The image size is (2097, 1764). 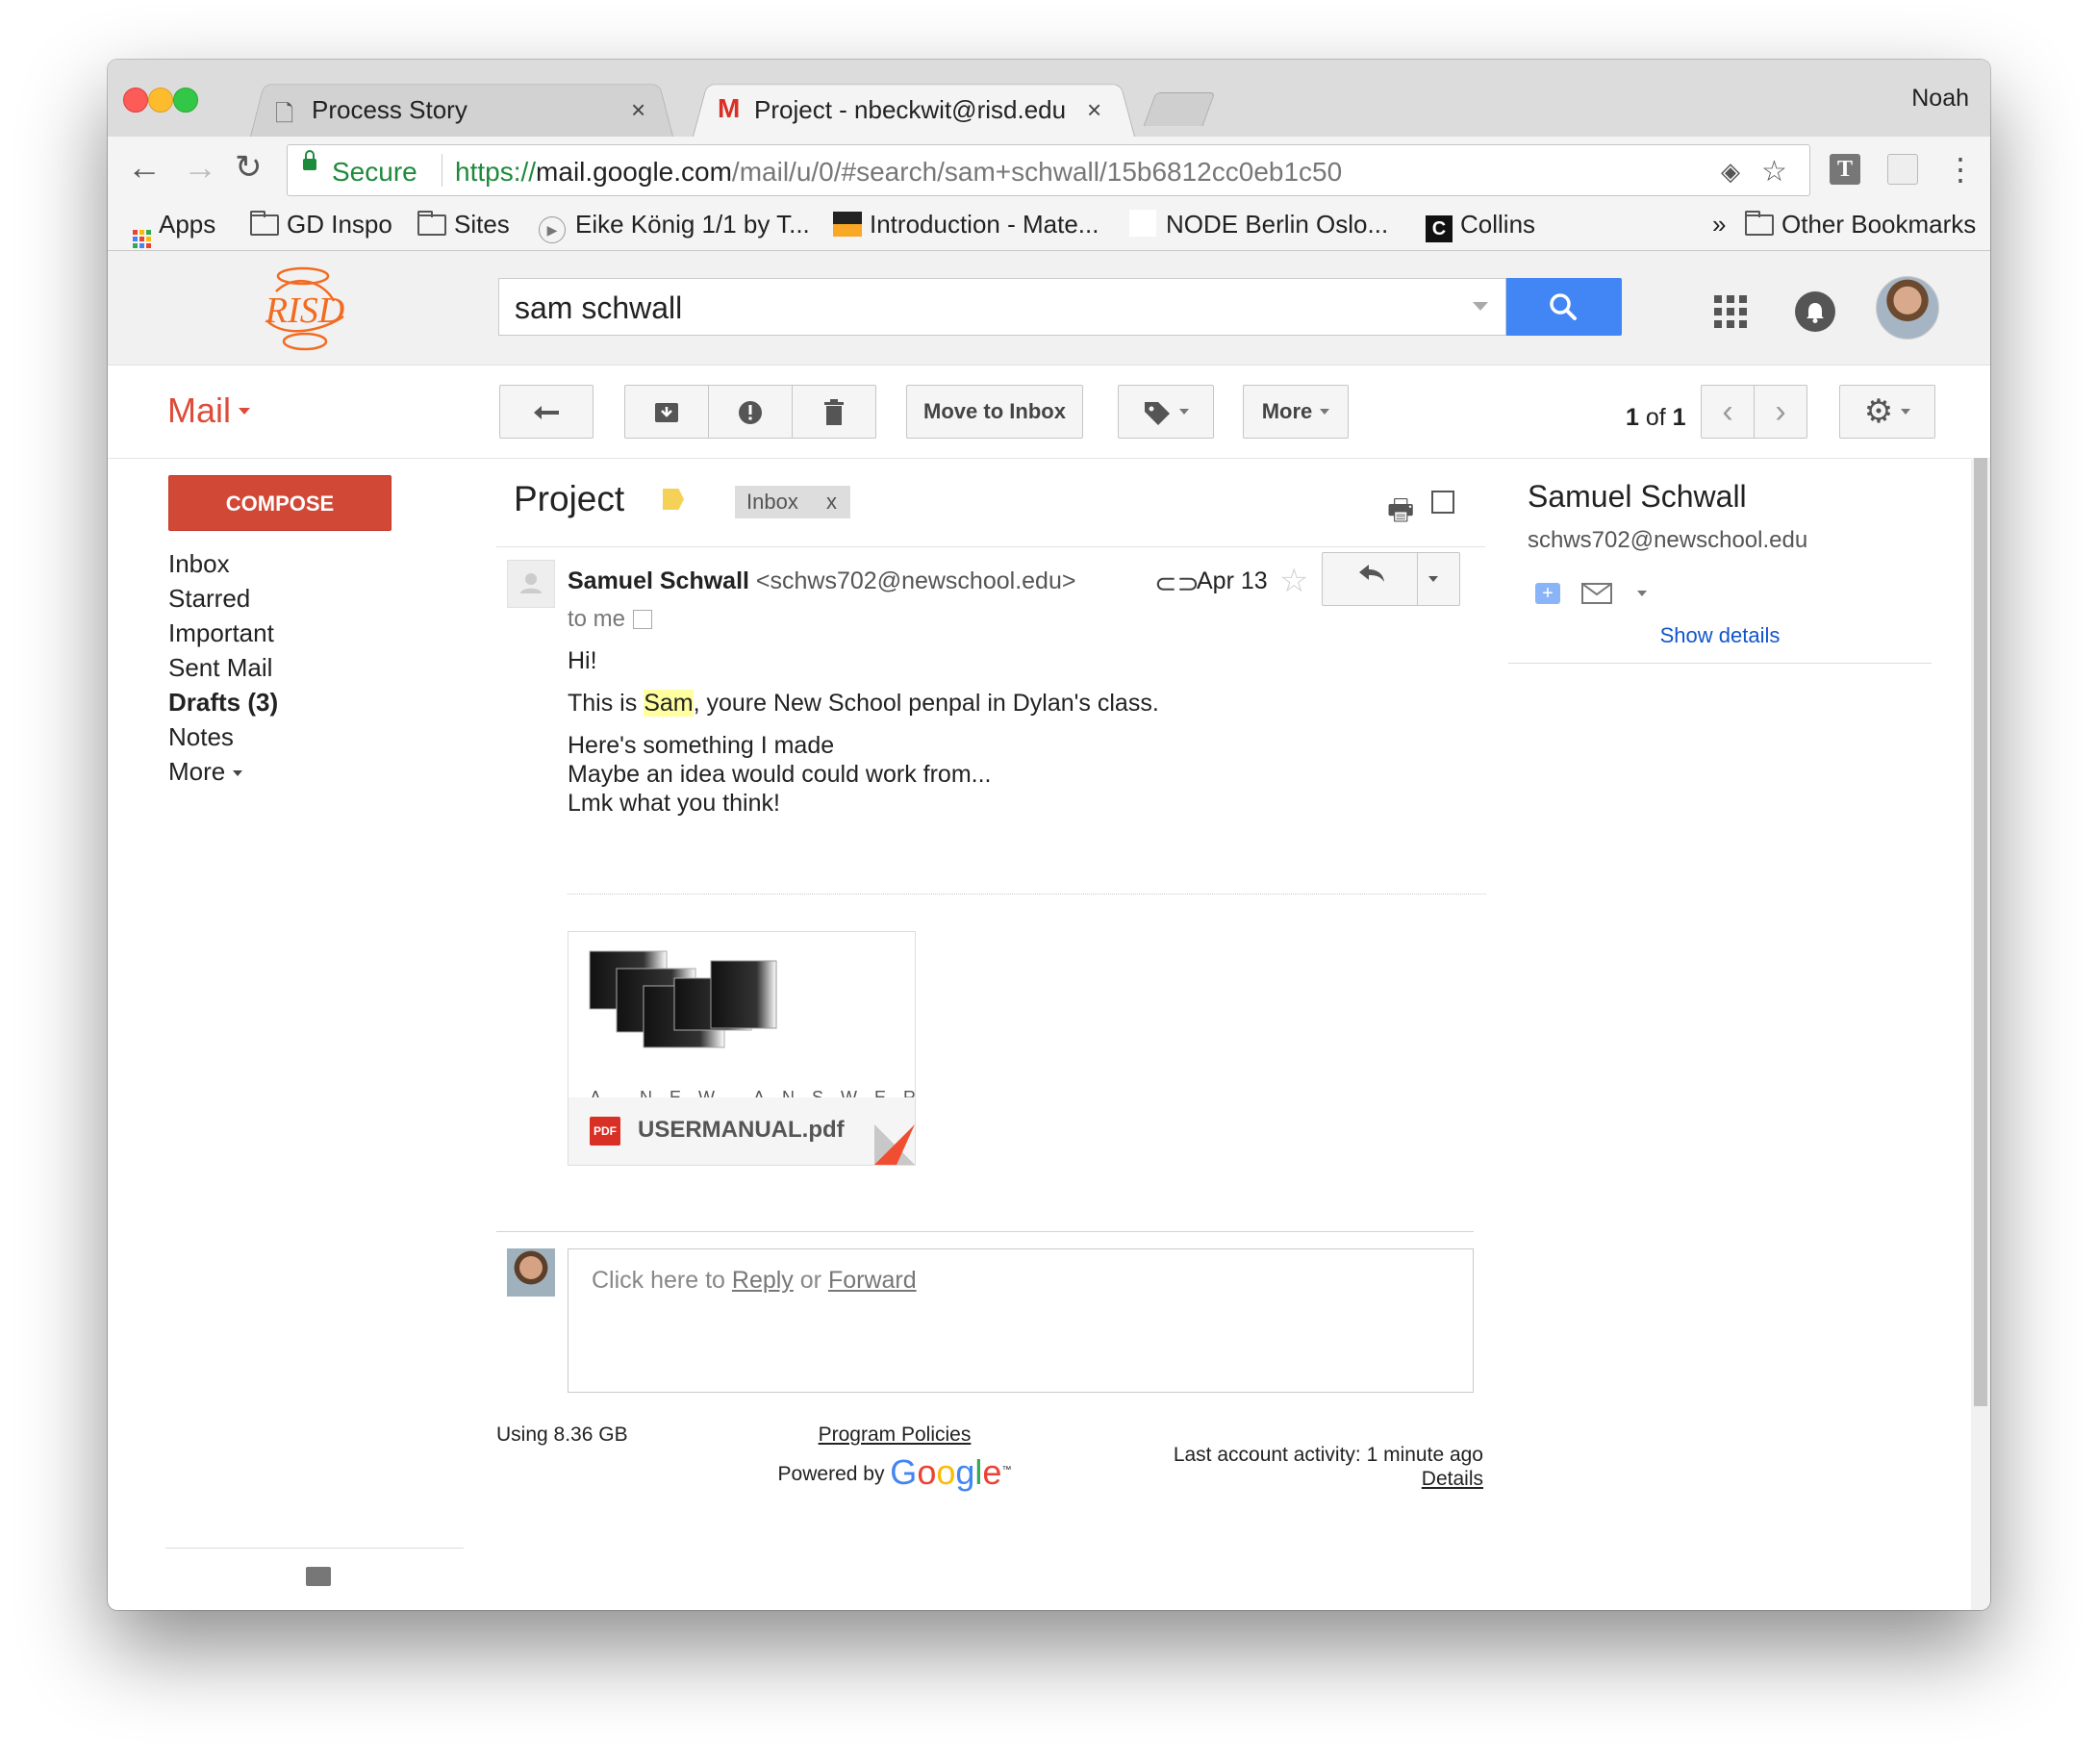 What do you see at coordinates (161, 101) in the screenshot?
I see `minimize-window-button` at bounding box center [161, 101].